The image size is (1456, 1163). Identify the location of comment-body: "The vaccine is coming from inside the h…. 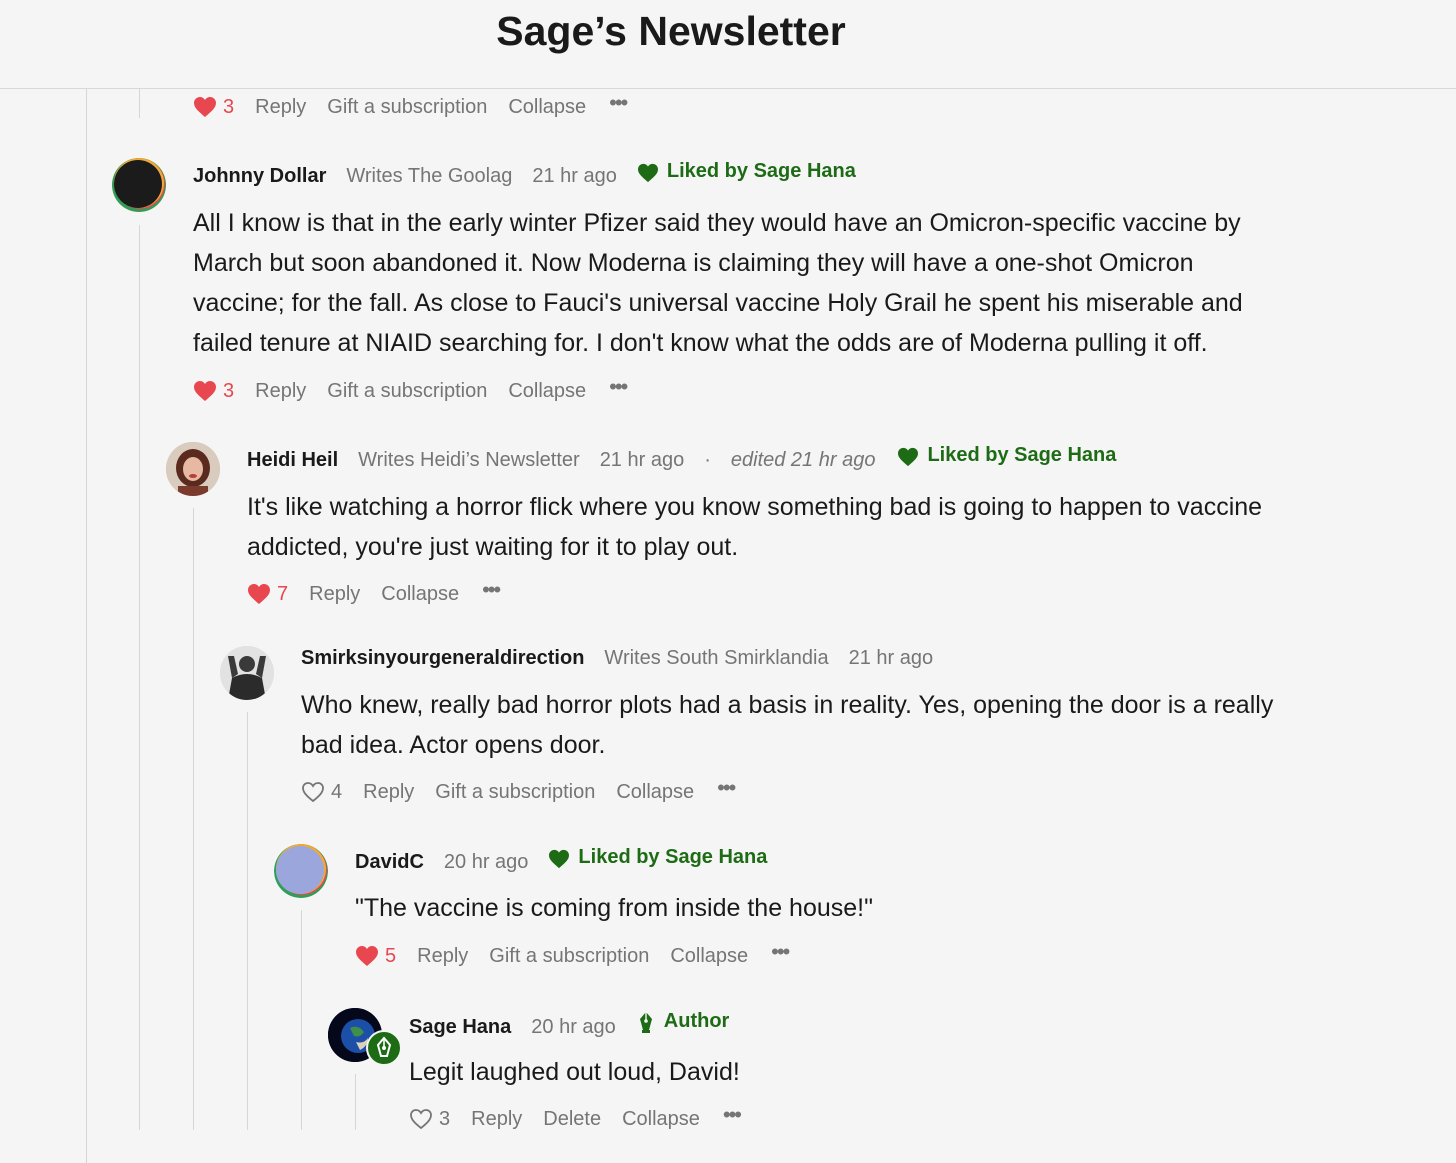
(614, 908).